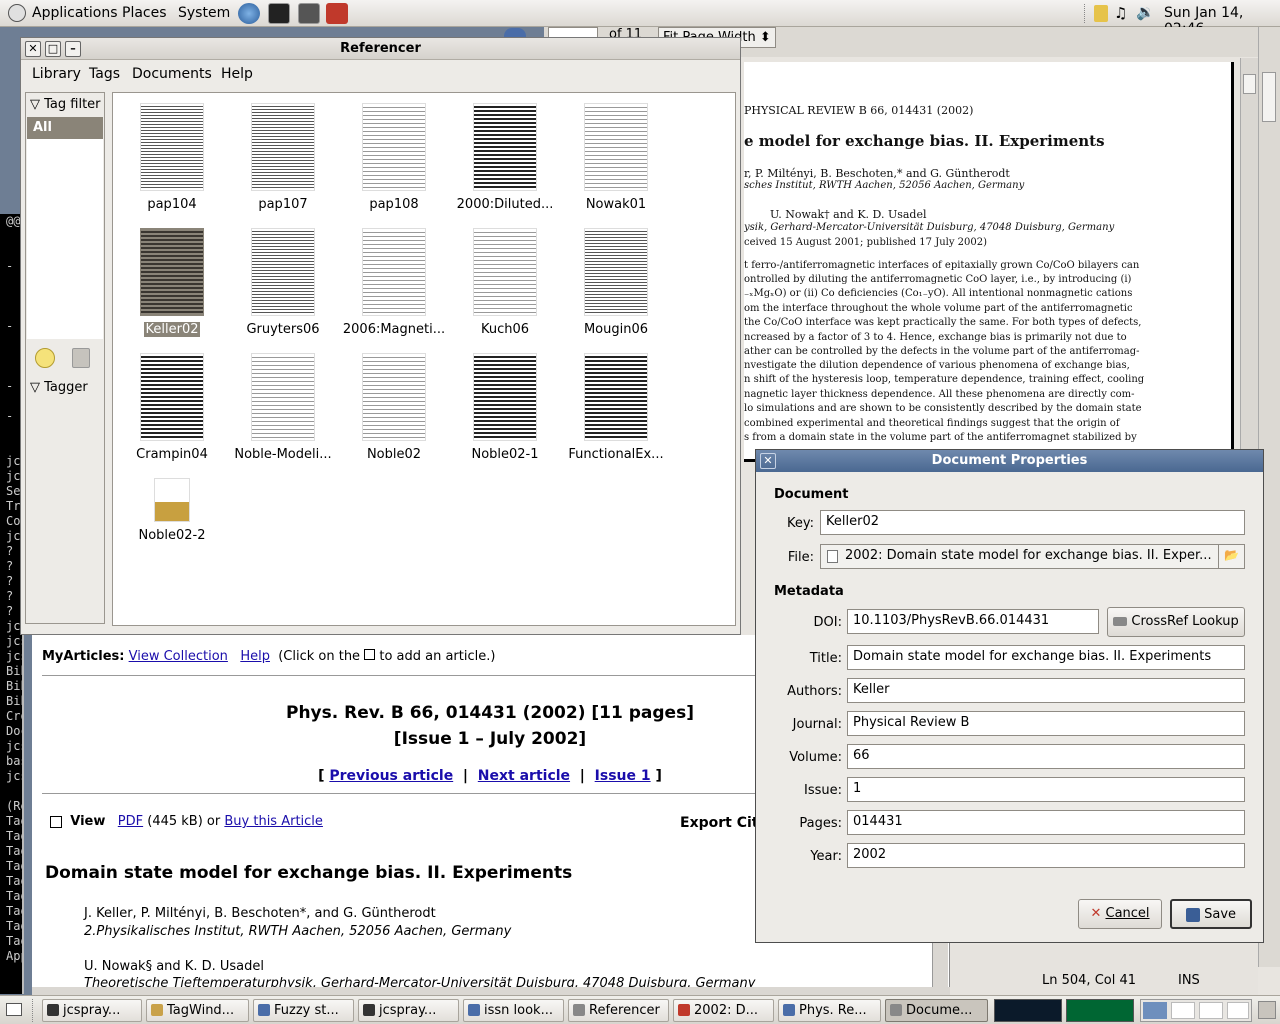  I want to click on select-checkbox, so click(56, 821).